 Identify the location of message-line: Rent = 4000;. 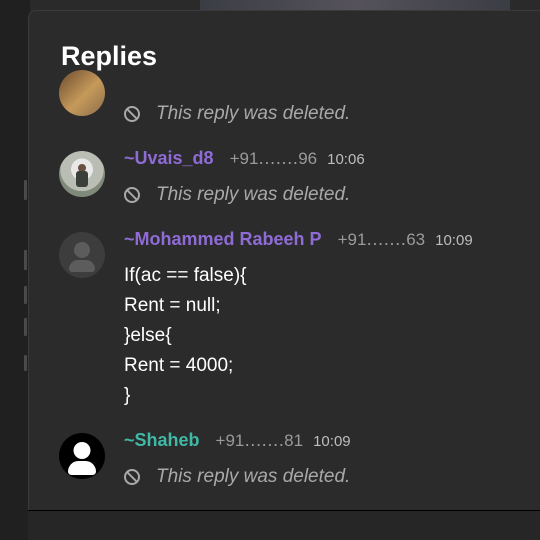
(179, 365).